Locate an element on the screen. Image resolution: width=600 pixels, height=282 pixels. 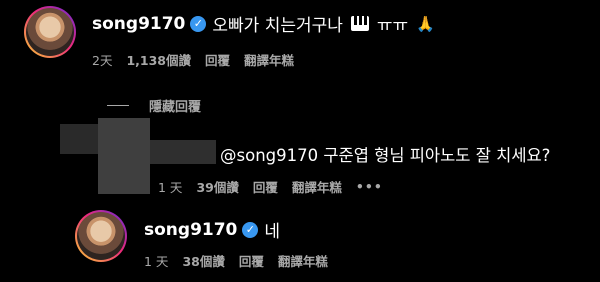
comment-row: song9170 ✓ 오빠가 치는거구나 ㅠㅠ 🙏 is located at coordinates (263, 24).